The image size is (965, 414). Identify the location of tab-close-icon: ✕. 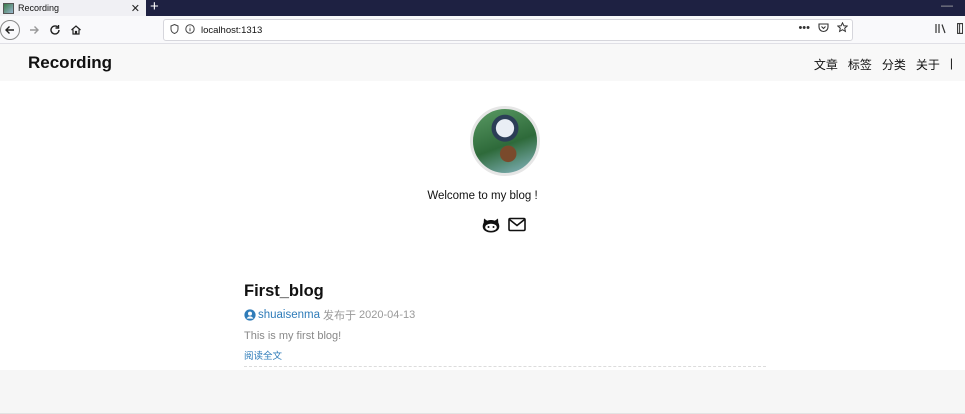
(135, 8).